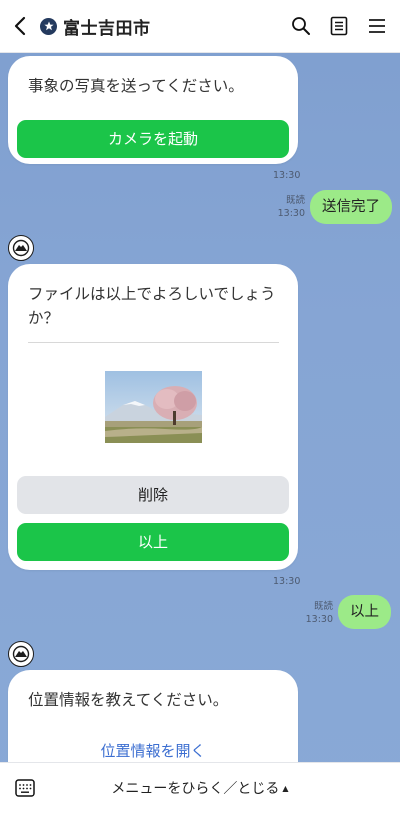 This screenshot has width=400, height=813. I want to click on notes-icon, so click(339, 26).